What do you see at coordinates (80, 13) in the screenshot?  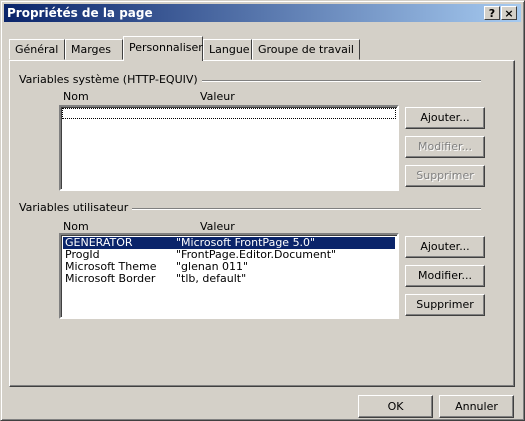 I see `dialog-title: Propriétés de la page` at bounding box center [80, 13].